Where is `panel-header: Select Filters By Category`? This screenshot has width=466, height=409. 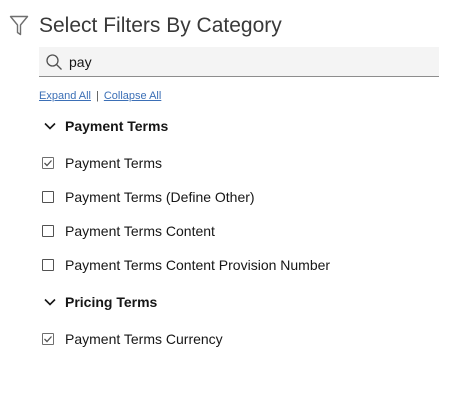 panel-header: Select Filters By Category is located at coordinates (145, 26).